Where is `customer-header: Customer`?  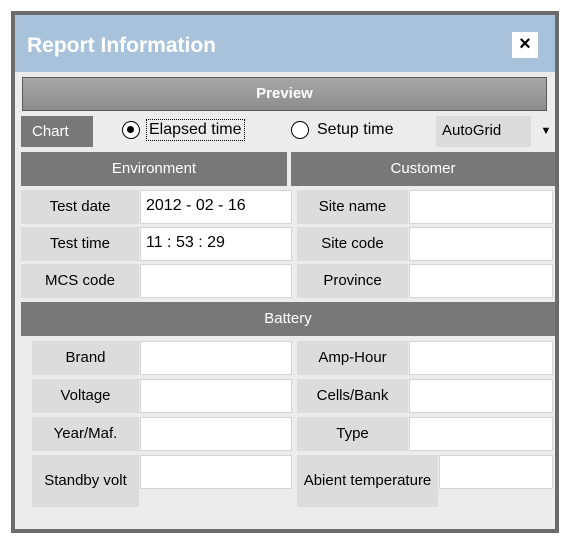 customer-header: Customer is located at coordinates (423, 169).